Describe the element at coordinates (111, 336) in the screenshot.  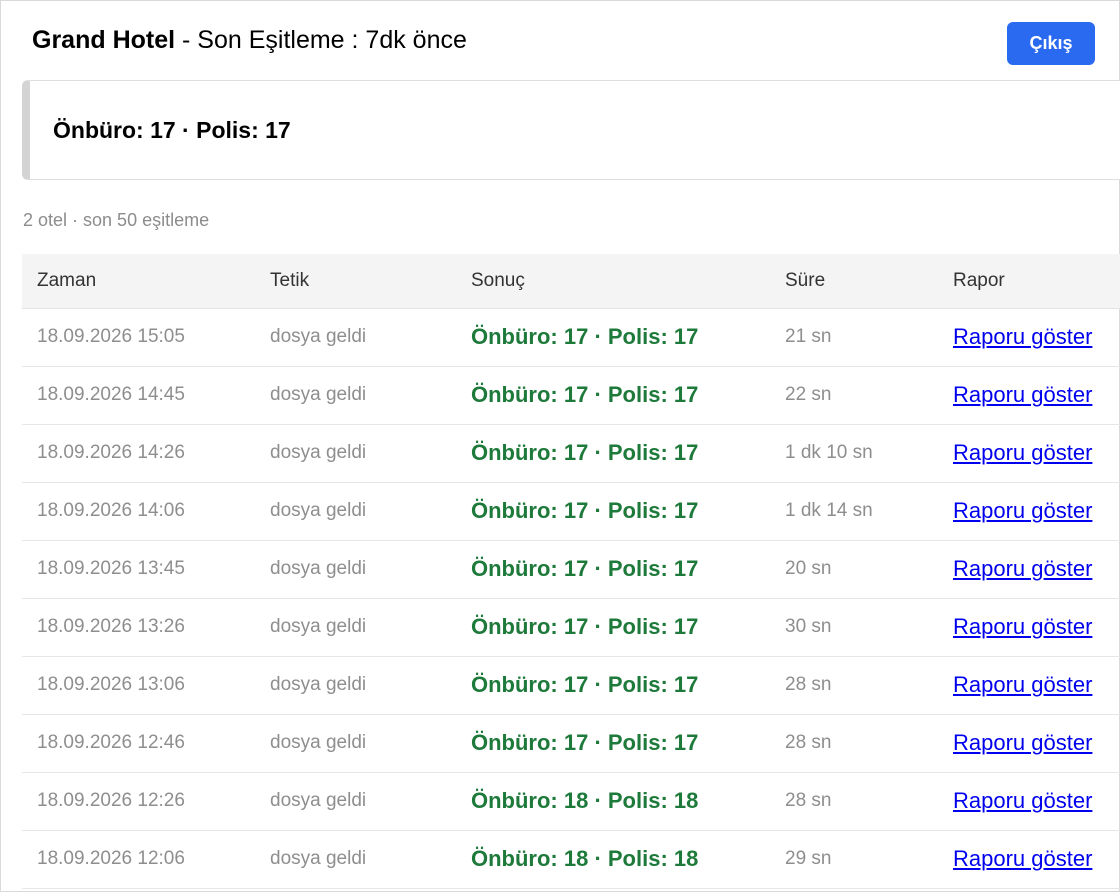
I see `time-cell: 18.09.2026 15:05` at that location.